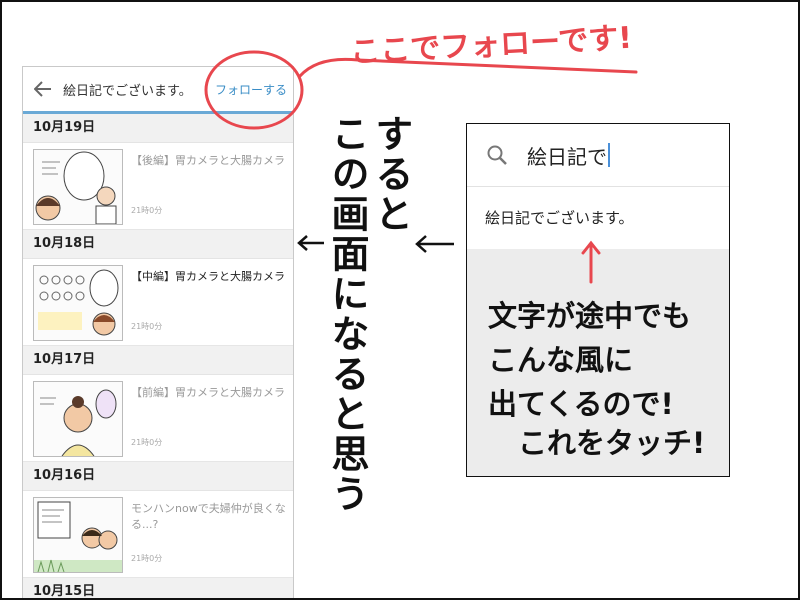  Describe the element at coordinates (158, 302) in the screenshot. I see `article-item: 【中編】胃カメラと大腸カメラ 21時0分` at that location.